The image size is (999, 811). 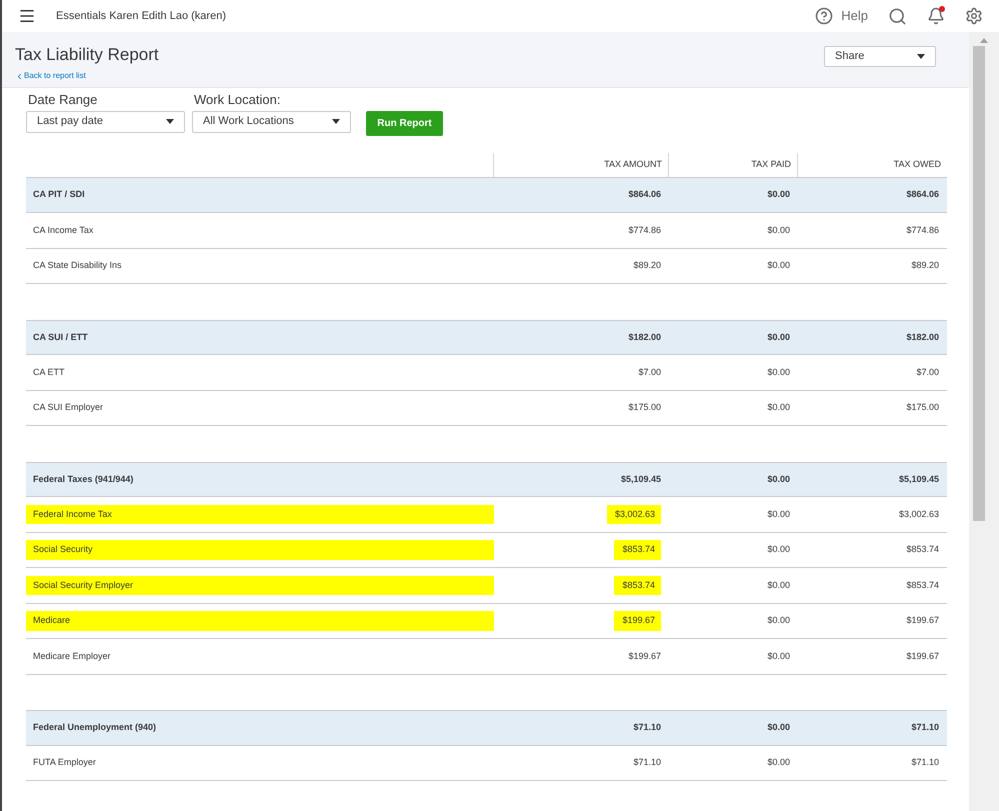 I want to click on row-label: CA Income Tax, so click(x=63, y=230).